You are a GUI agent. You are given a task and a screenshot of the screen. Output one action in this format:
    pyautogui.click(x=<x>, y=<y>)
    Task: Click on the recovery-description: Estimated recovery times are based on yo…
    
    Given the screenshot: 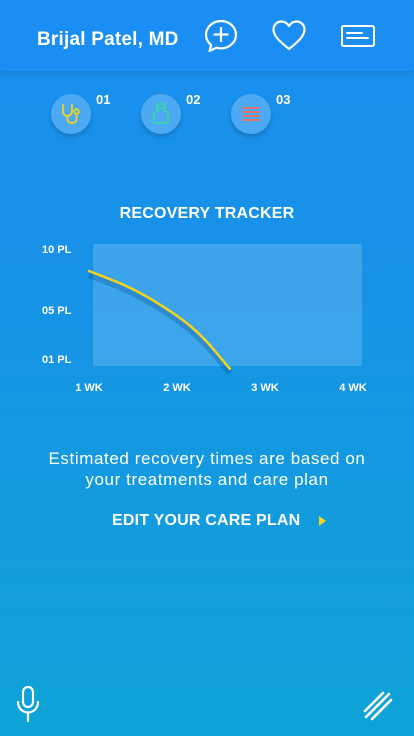 What is the action you would take?
    pyautogui.click(x=207, y=469)
    